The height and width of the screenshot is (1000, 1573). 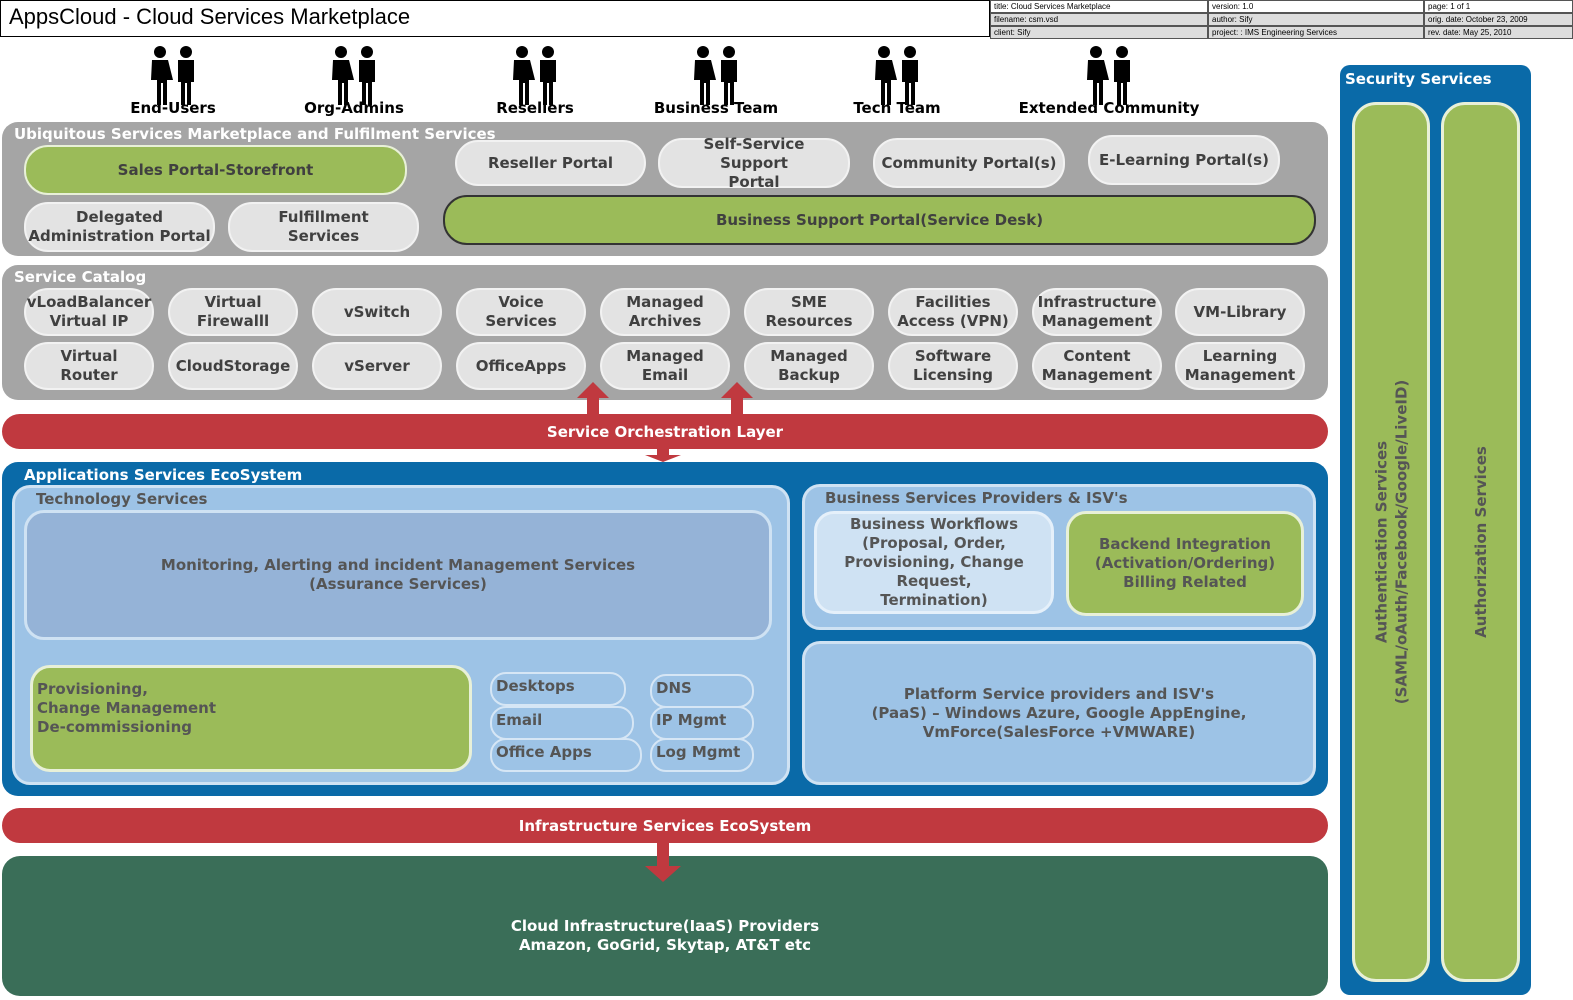 What do you see at coordinates (122, 499) in the screenshot?
I see `technology-services-title: Technology Services` at bounding box center [122, 499].